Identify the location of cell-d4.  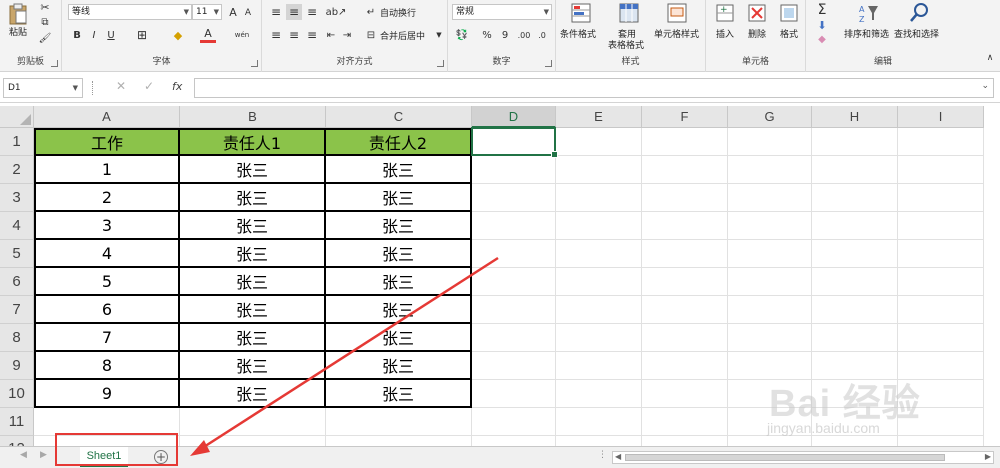
(514, 226).